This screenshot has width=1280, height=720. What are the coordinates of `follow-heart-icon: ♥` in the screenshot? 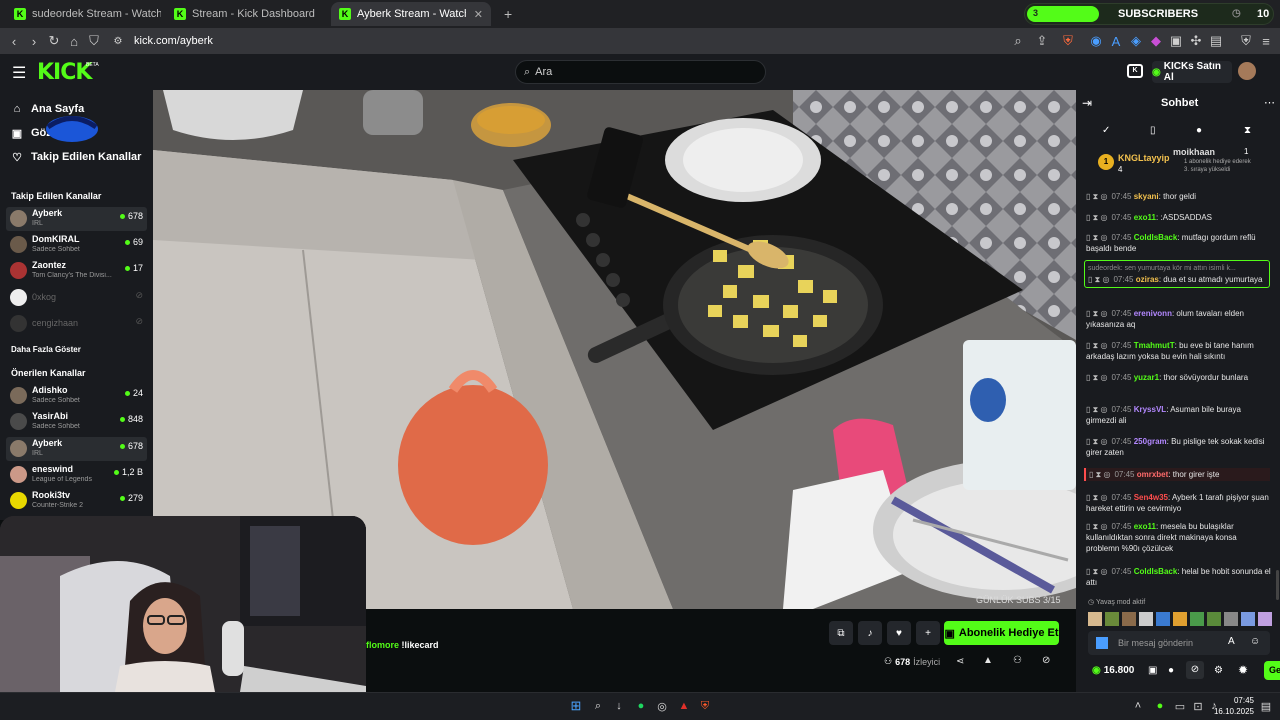 It's located at (899, 633).